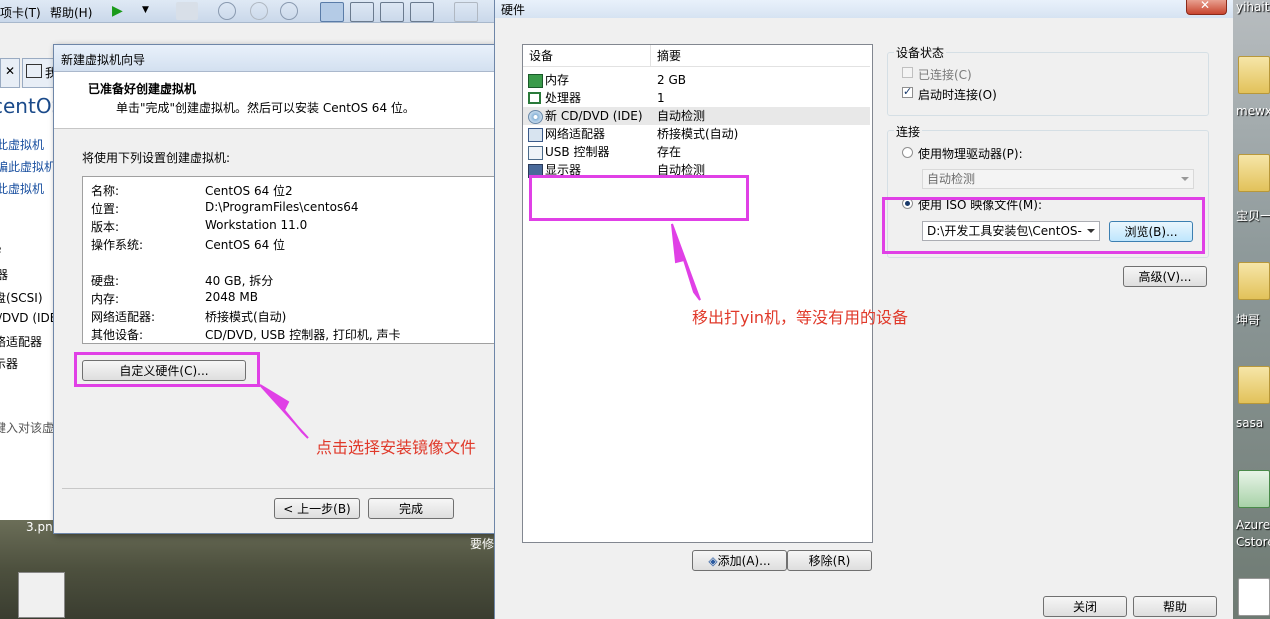 The width and height of the screenshot is (1270, 619). I want to click on connected-checkbox, so click(907, 72).